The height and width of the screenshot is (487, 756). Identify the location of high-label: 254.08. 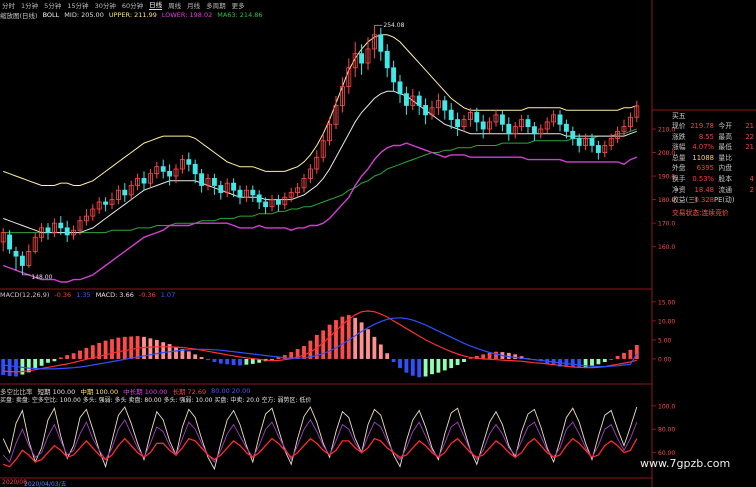
(393, 25).